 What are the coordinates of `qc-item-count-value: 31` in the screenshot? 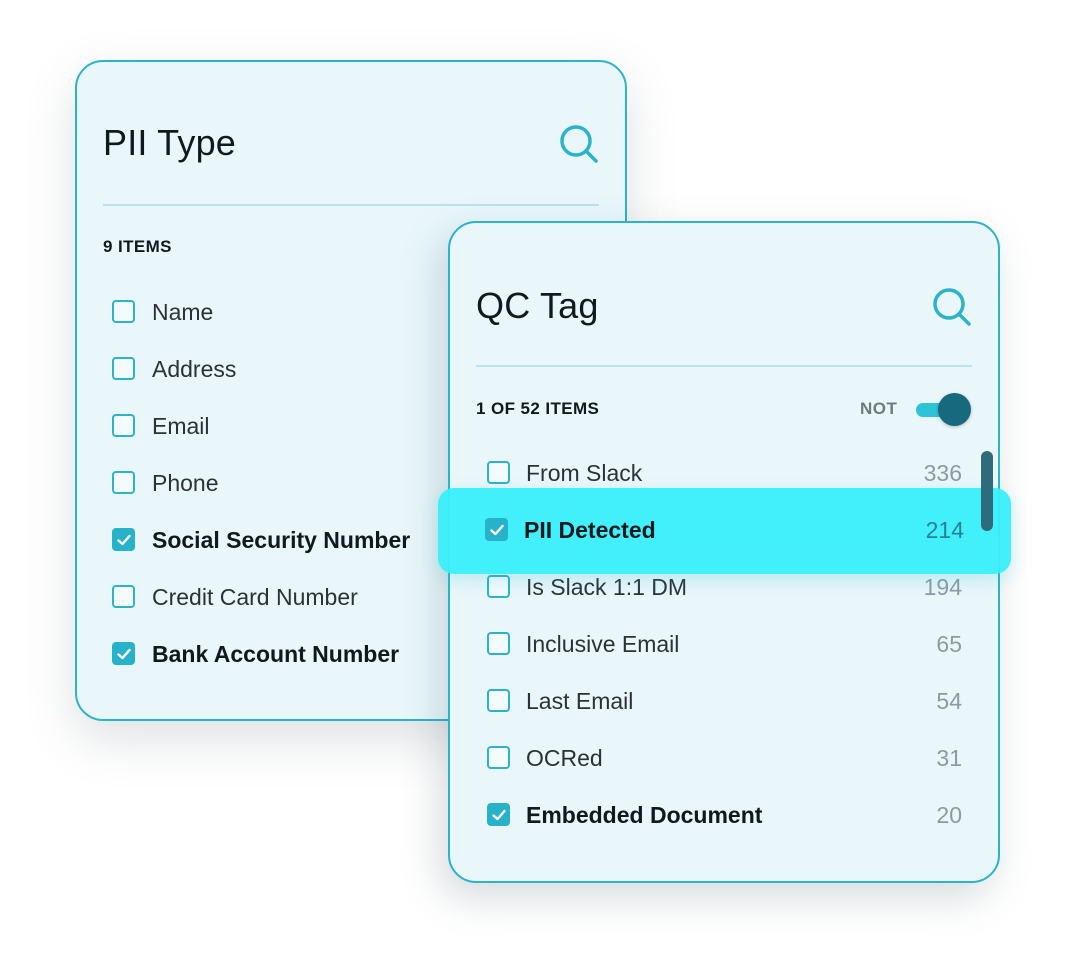 It's located at (949, 758).